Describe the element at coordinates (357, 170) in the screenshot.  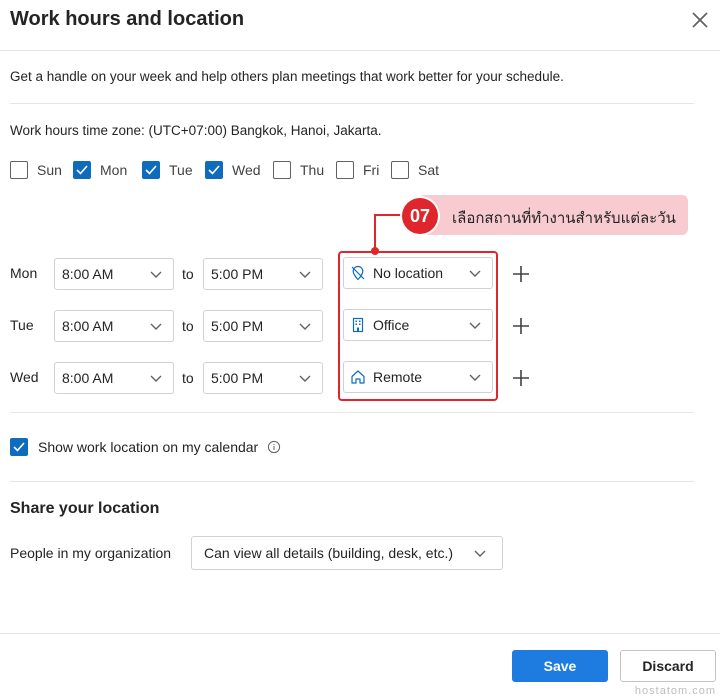
I see `day-checkbox-fri: Fri` at that location.